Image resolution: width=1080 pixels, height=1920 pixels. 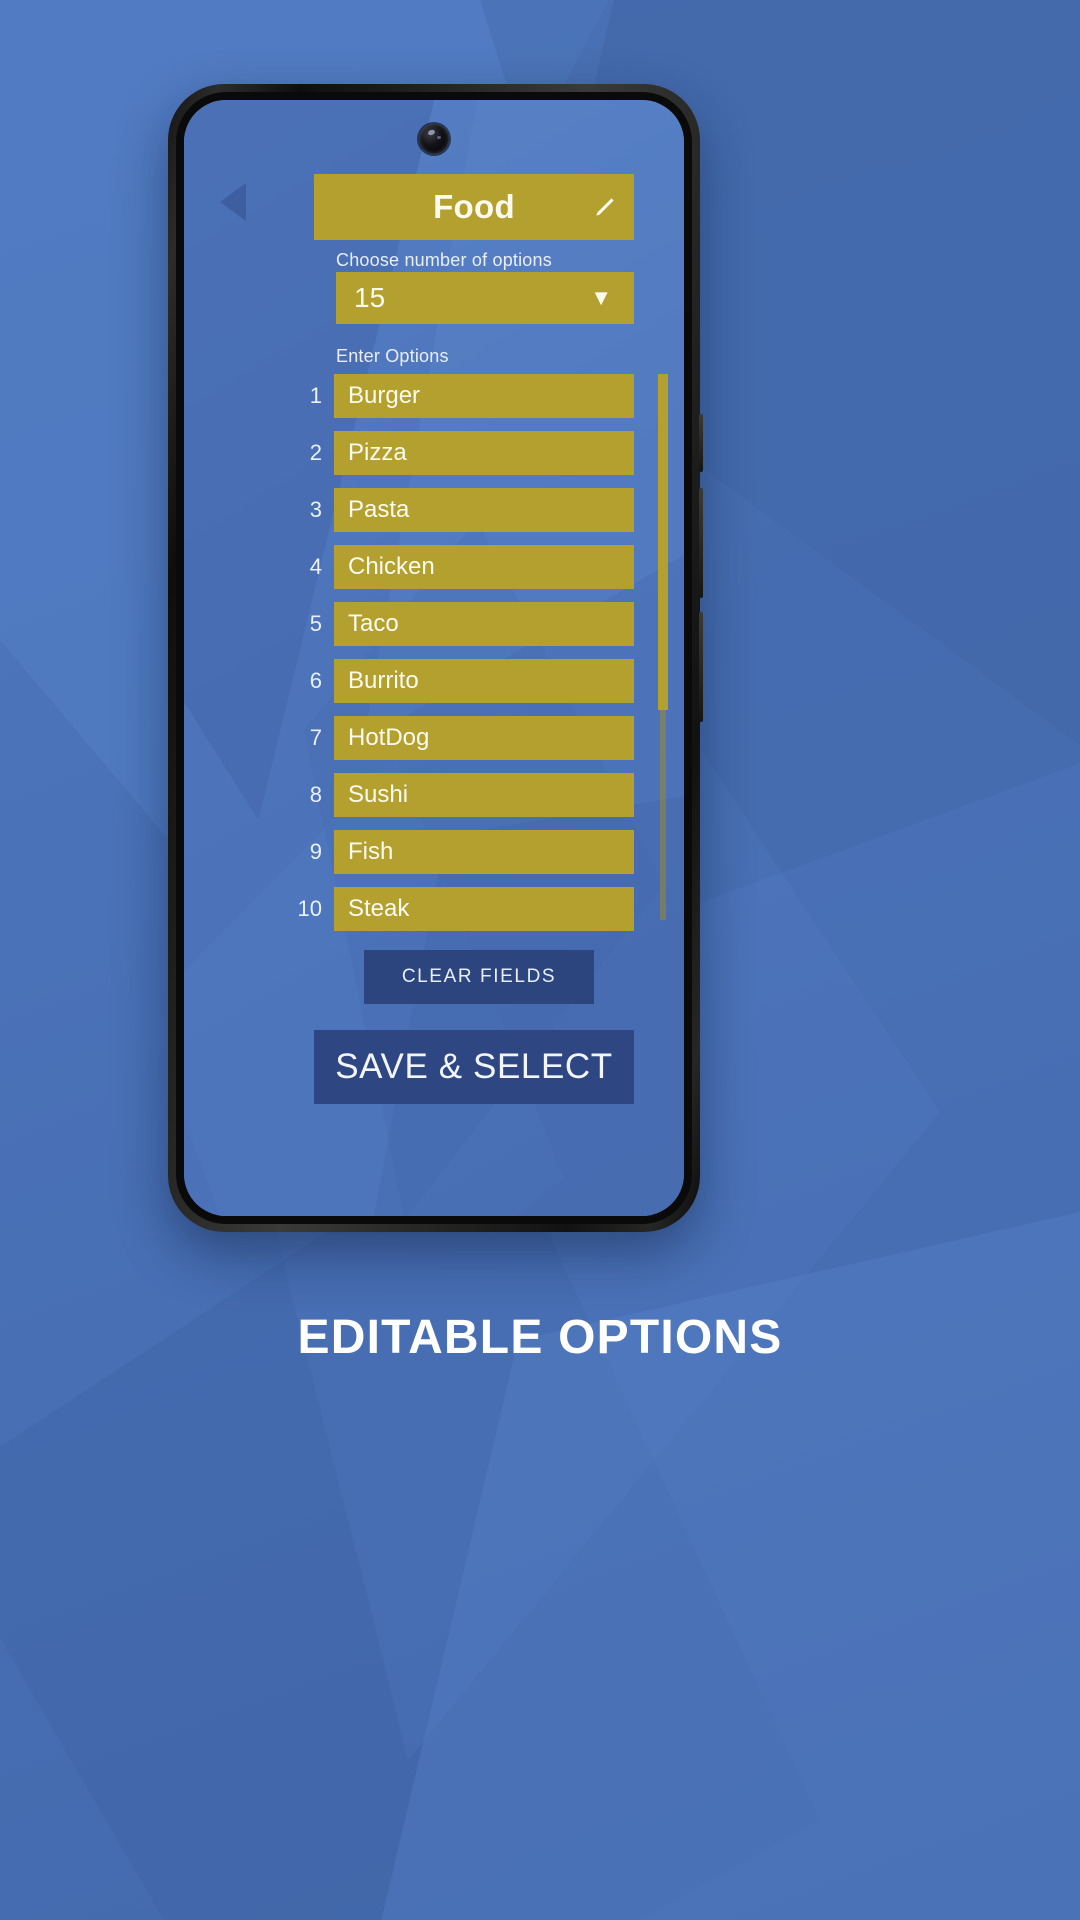 I want to click on option-row-number: 10, so click(x=309, y=908).